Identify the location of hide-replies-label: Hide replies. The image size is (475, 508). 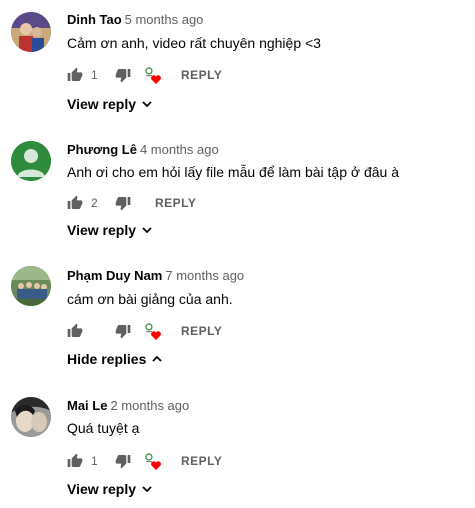
(107, 359).